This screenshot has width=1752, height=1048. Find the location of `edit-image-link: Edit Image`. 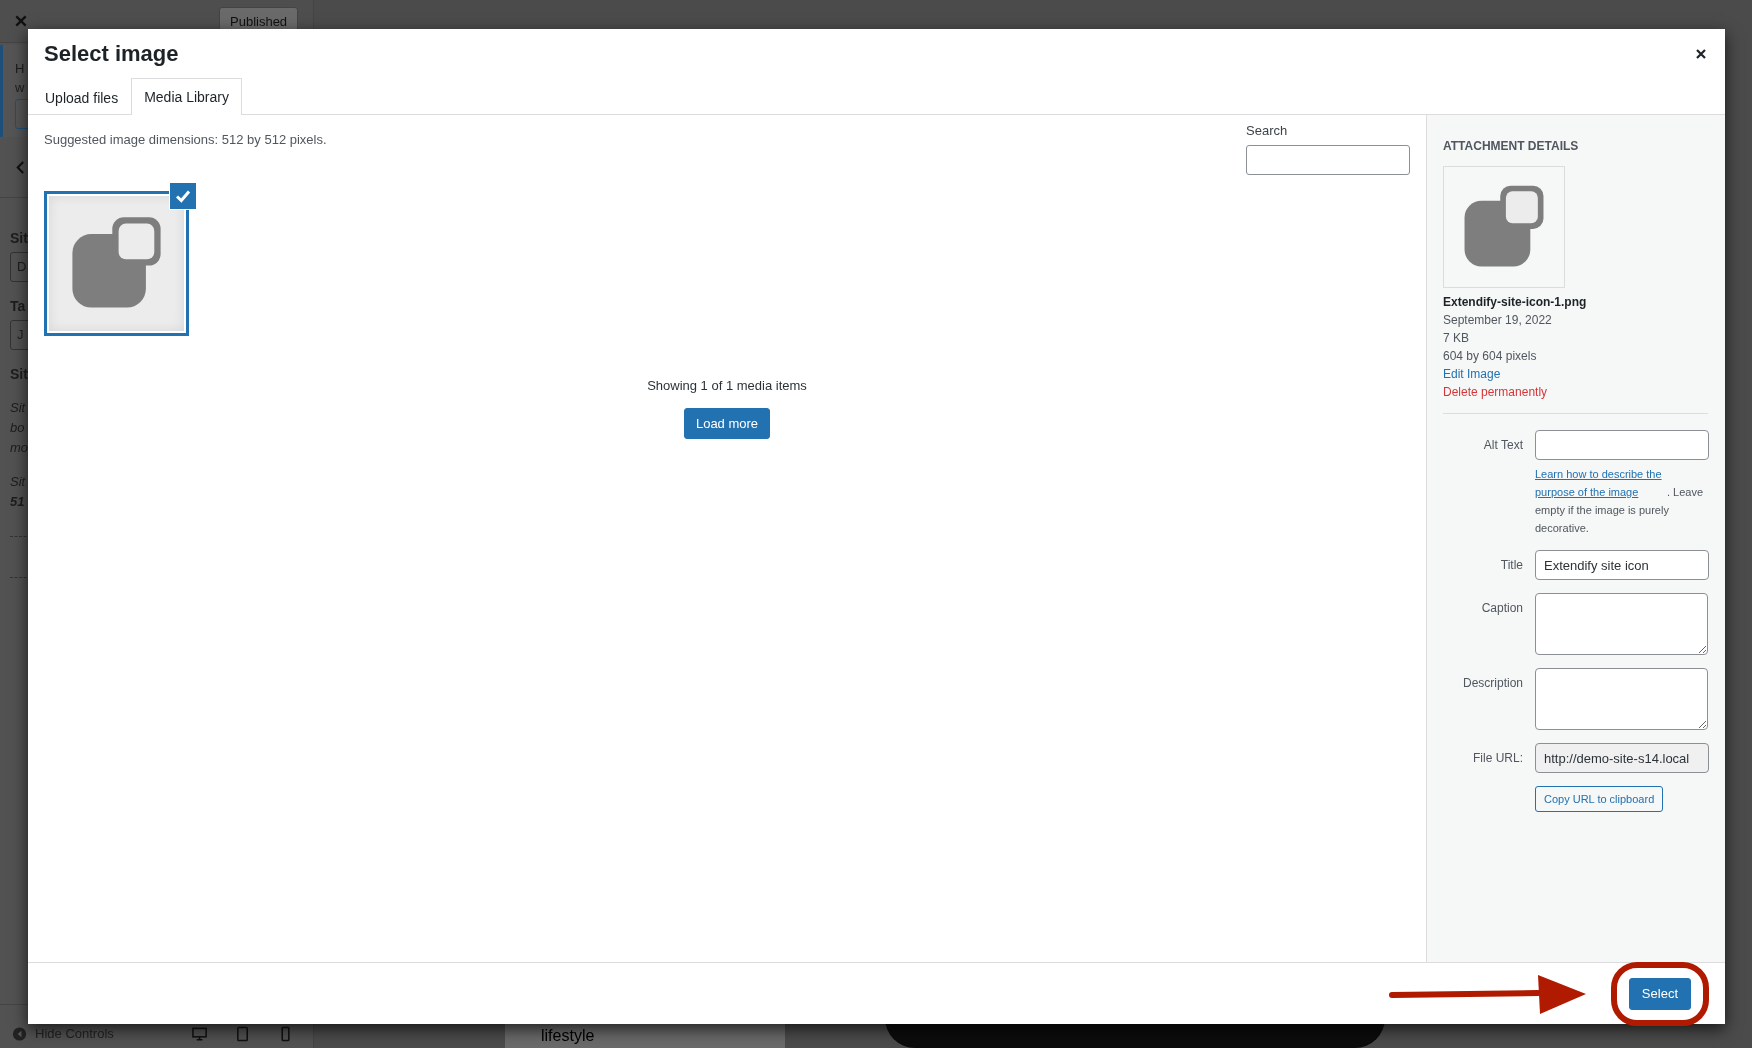

edit-image-link: Edit Image is located at coordinates (1472, 374).